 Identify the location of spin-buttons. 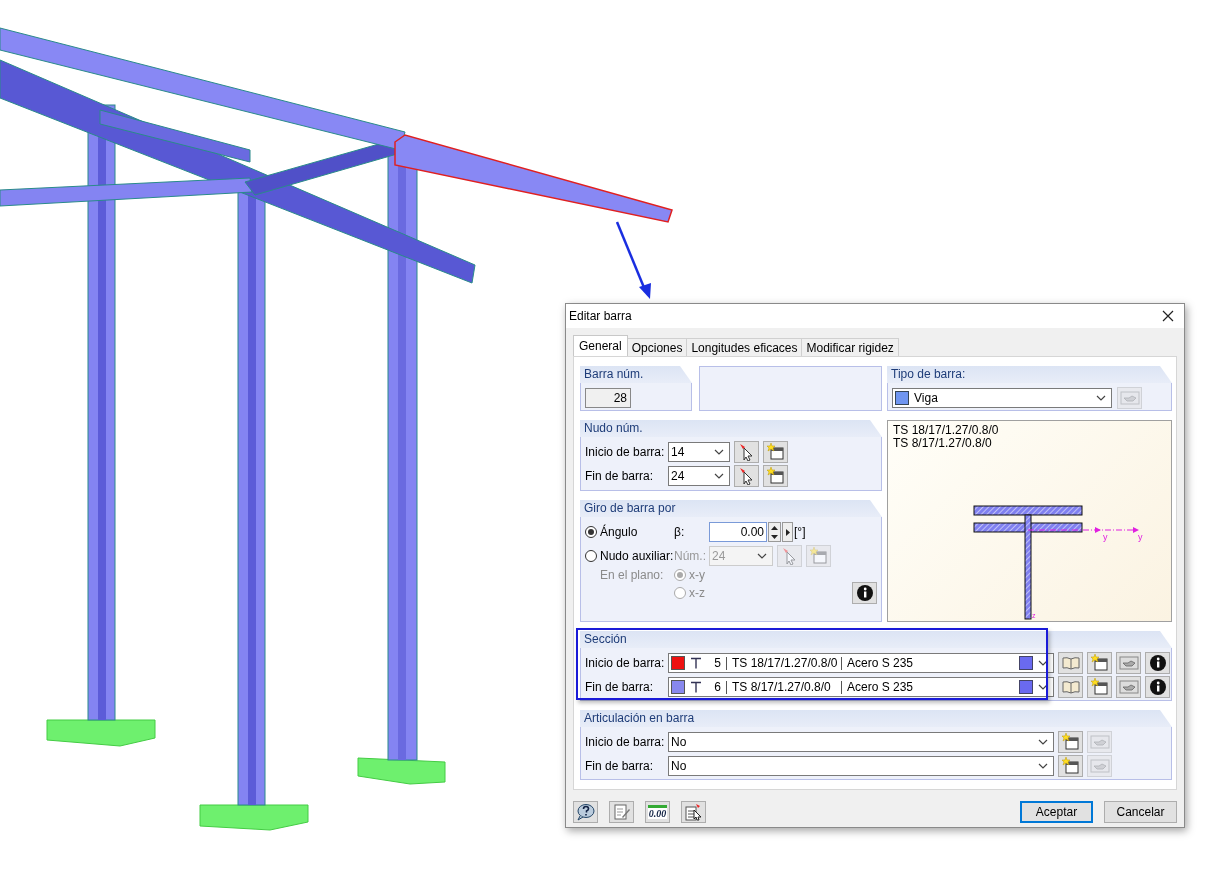
(774, 532).